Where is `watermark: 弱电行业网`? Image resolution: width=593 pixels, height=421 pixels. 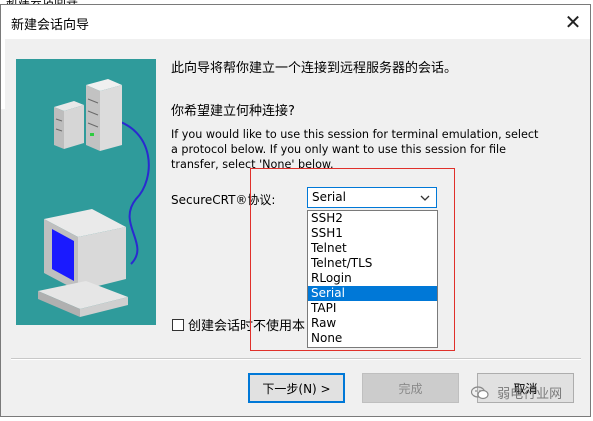 watermark: 弱电行业网 is located at coordinates (516, 392).